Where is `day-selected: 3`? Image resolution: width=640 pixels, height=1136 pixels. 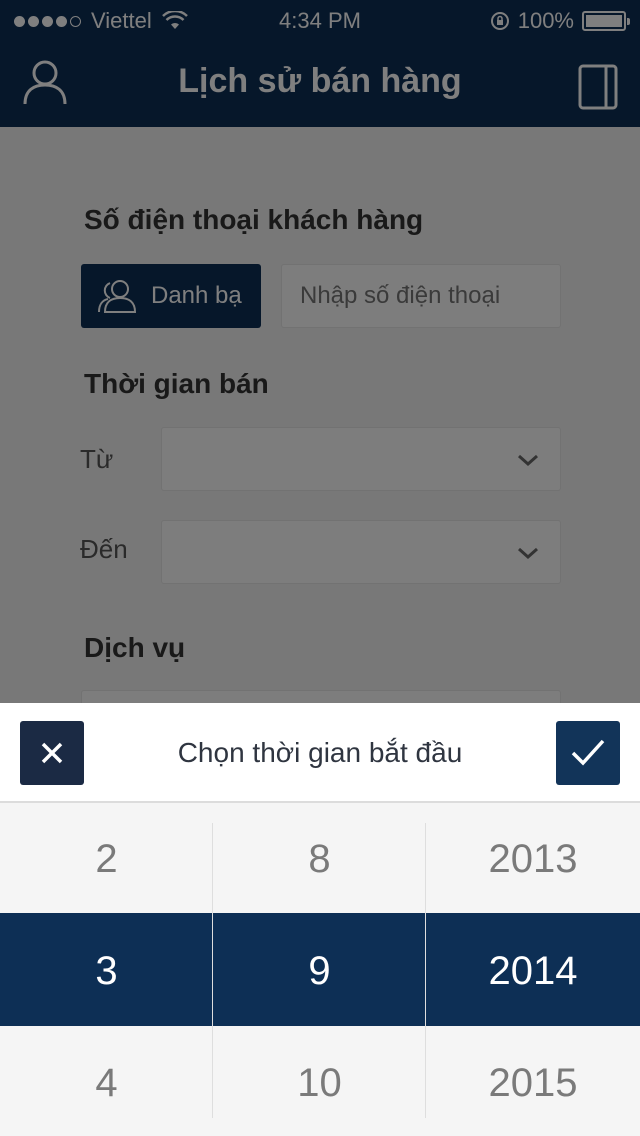
day-selected: 3 is located at coordinates (106, 971).